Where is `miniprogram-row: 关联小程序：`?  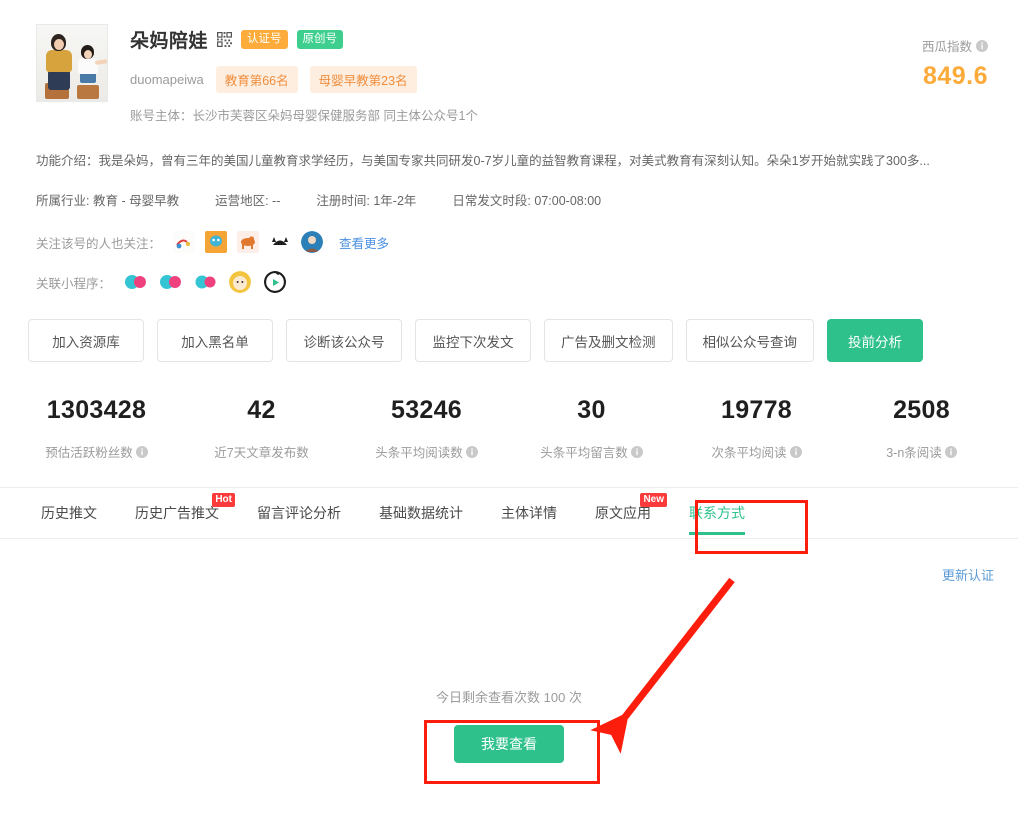
miniprogram-row: 关联小程序： is located at coordinates (512, 282).